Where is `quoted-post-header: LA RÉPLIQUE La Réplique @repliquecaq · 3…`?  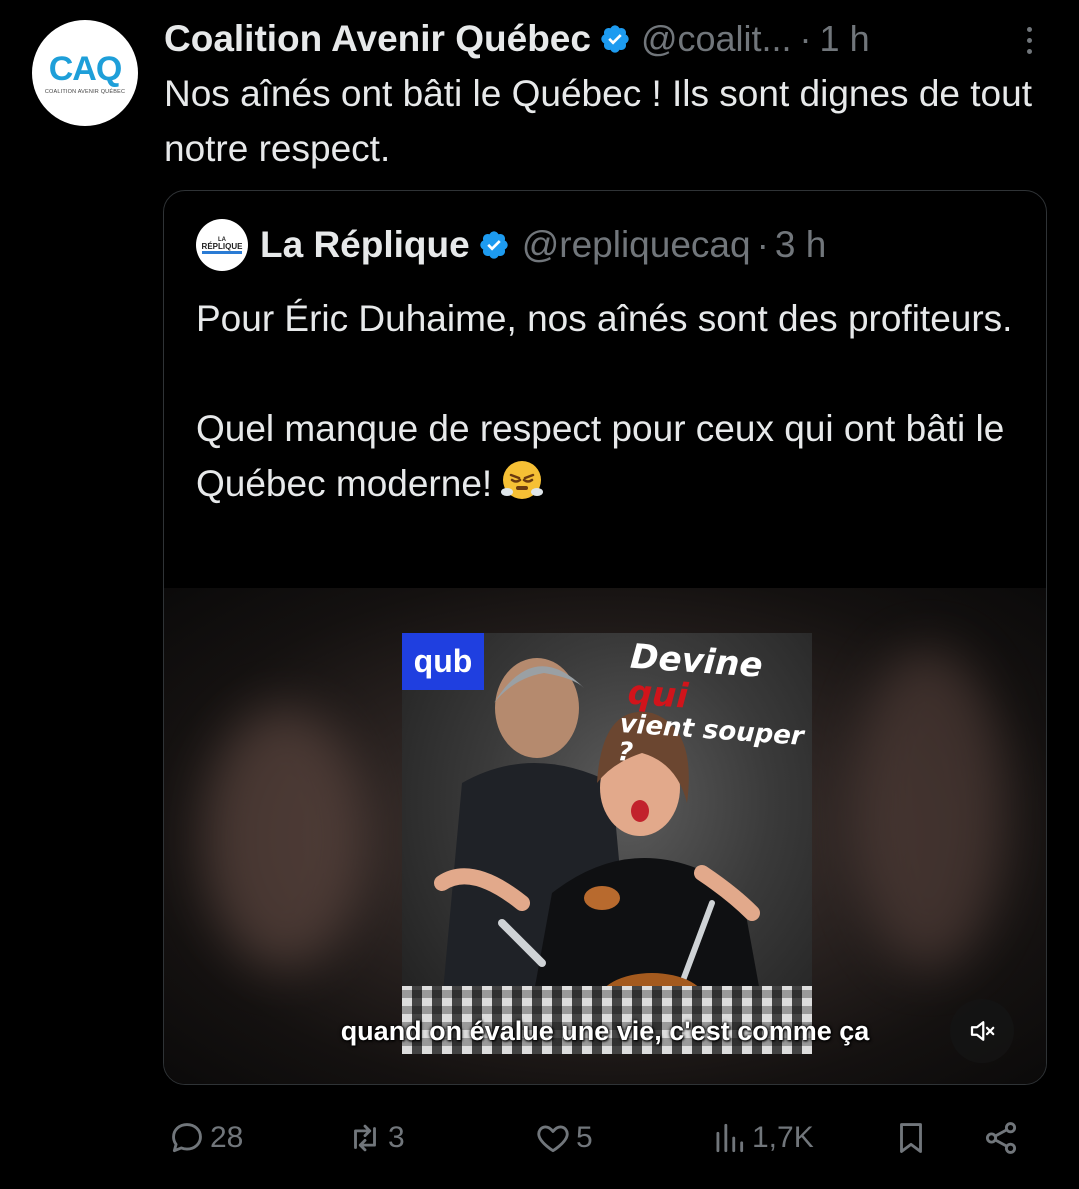
quoted-post-header: LA RÉPLIQUE La Réplique @repliquecaq · 3… is located at coordinates (511, 245).